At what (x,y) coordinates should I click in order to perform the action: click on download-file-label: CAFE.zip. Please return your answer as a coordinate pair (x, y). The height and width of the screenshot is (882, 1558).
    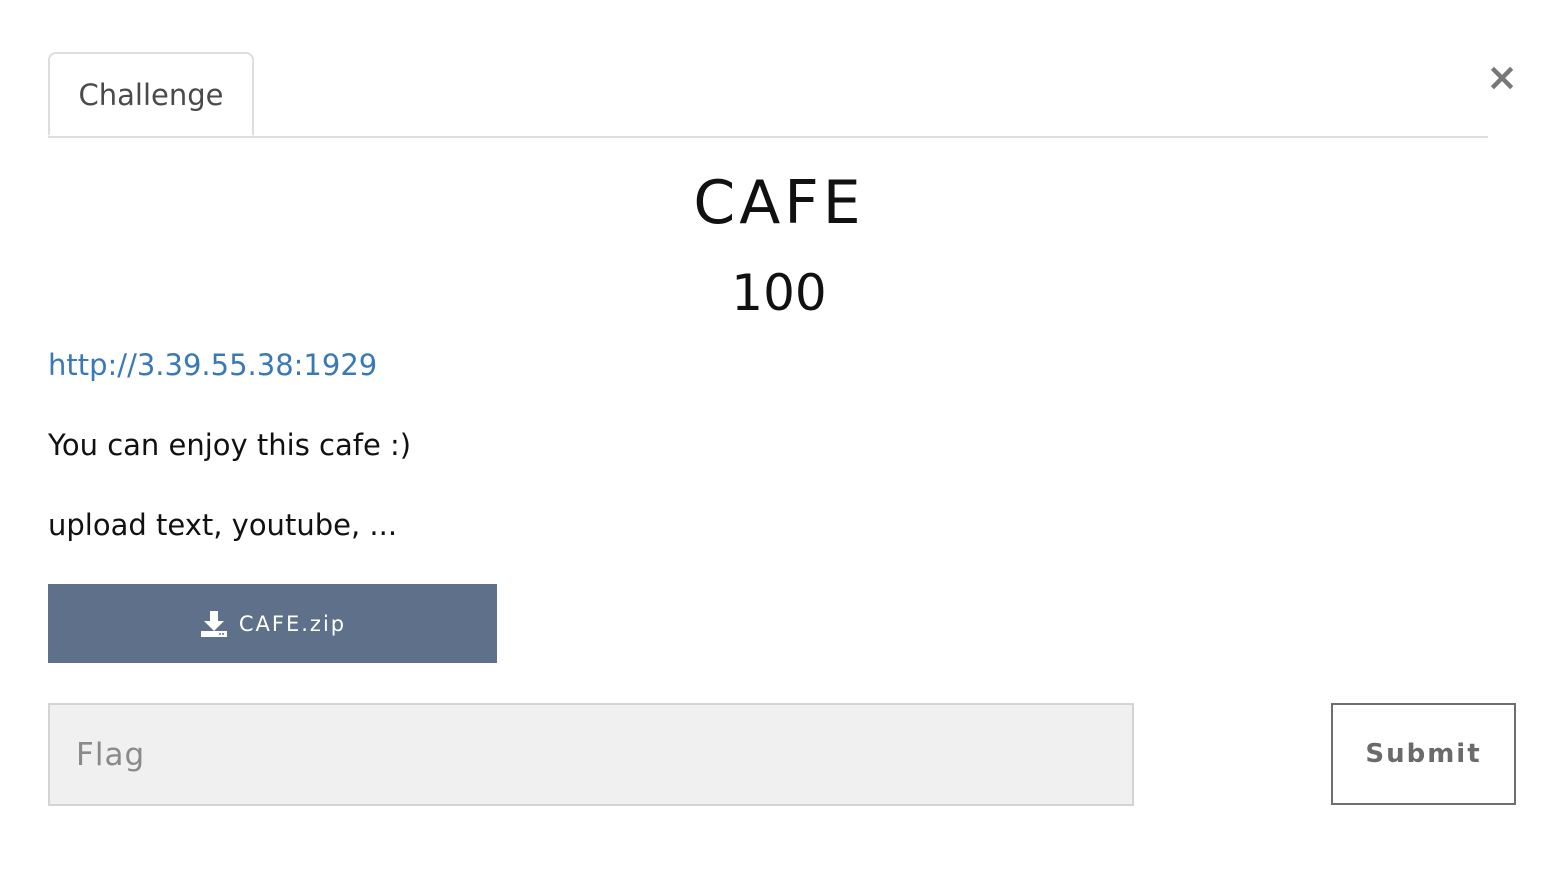
    Looking at the image, I should click on (292, 623).